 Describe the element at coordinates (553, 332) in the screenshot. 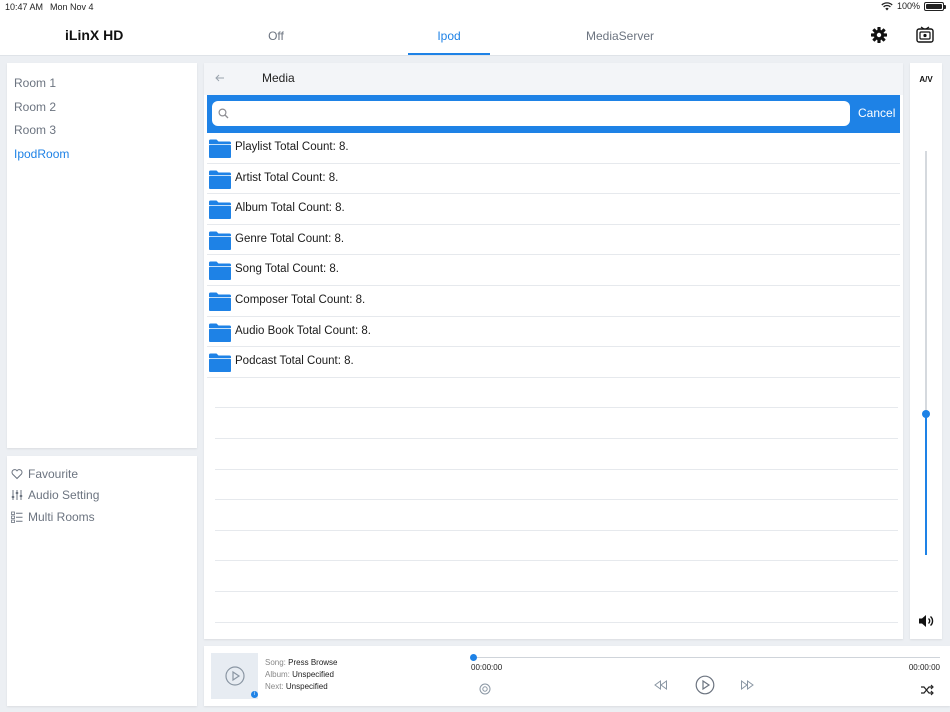

I see `media-list-item: Audio Book Total Count: 8.` at that location.